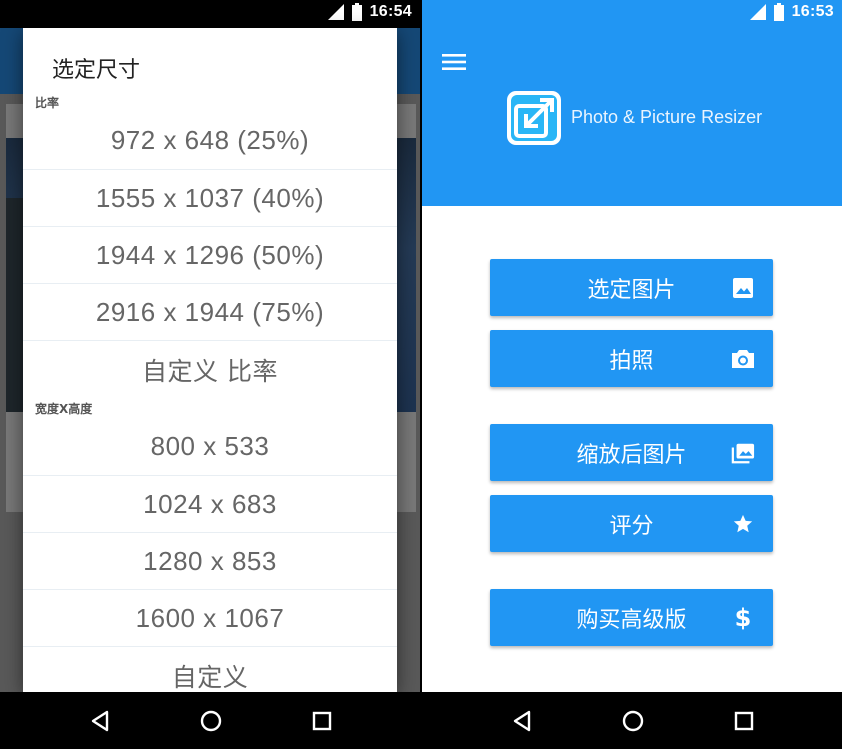 This screenshot has height=749, width=842. I want to click on size-option-custom: 自定义, so click(210, 669).